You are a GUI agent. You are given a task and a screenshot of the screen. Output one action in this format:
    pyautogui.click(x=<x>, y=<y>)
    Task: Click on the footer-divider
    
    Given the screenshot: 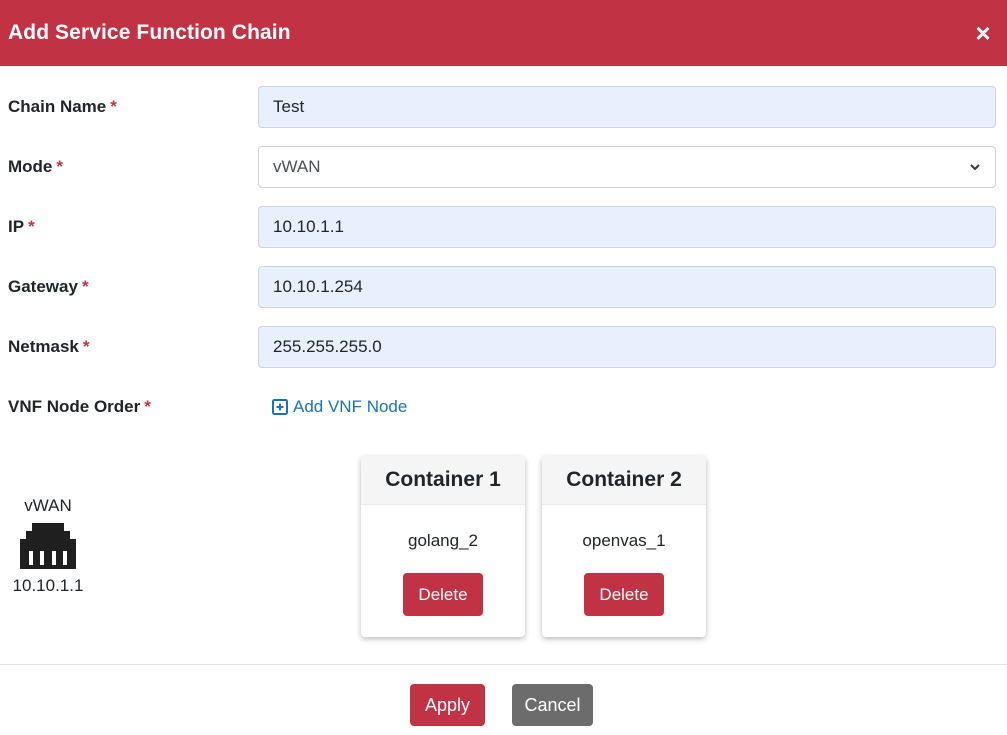 What is the action you would take?
    pyautogui.click(x=503, y=664)
    